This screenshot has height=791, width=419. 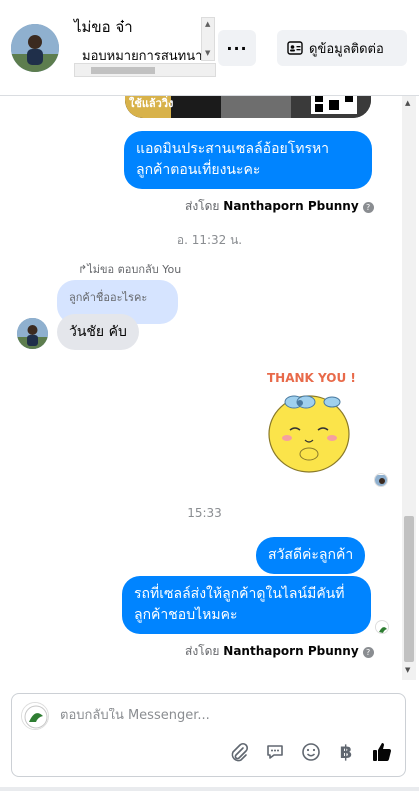 What do you see at coordinates (208, 39) in the screenshot?
I see `assign-vertical-scrollbar: ▲ ▼` at bounding box center [208, 39].